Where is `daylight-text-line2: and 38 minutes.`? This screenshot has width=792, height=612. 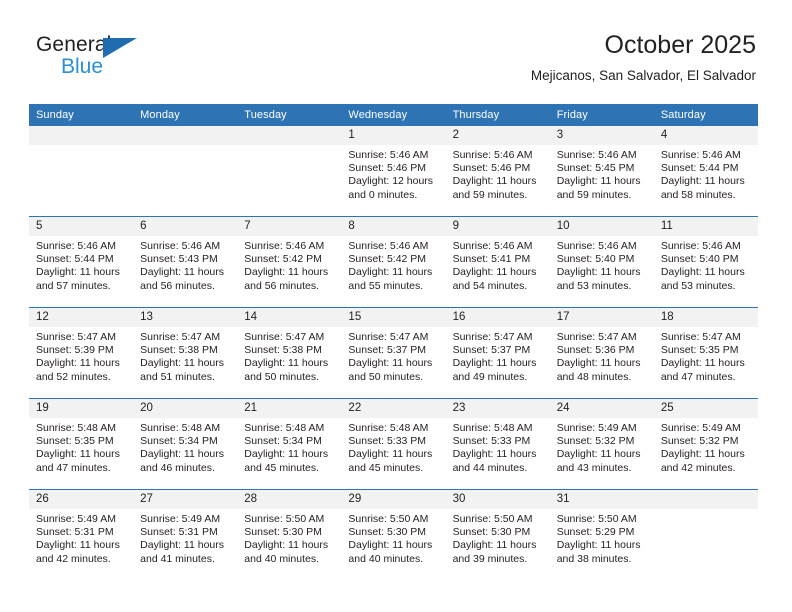 daylight-text-line2: and 38 minutes. is located at coordinates (594, 558).